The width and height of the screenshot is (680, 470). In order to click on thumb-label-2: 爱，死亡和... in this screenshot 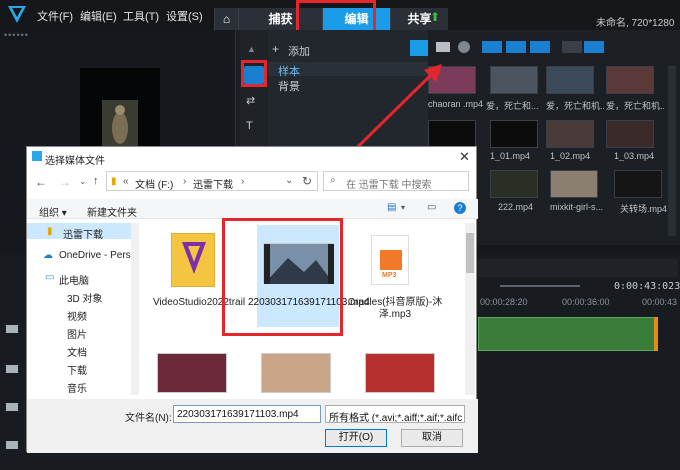, I will do `click(512, 106)`.